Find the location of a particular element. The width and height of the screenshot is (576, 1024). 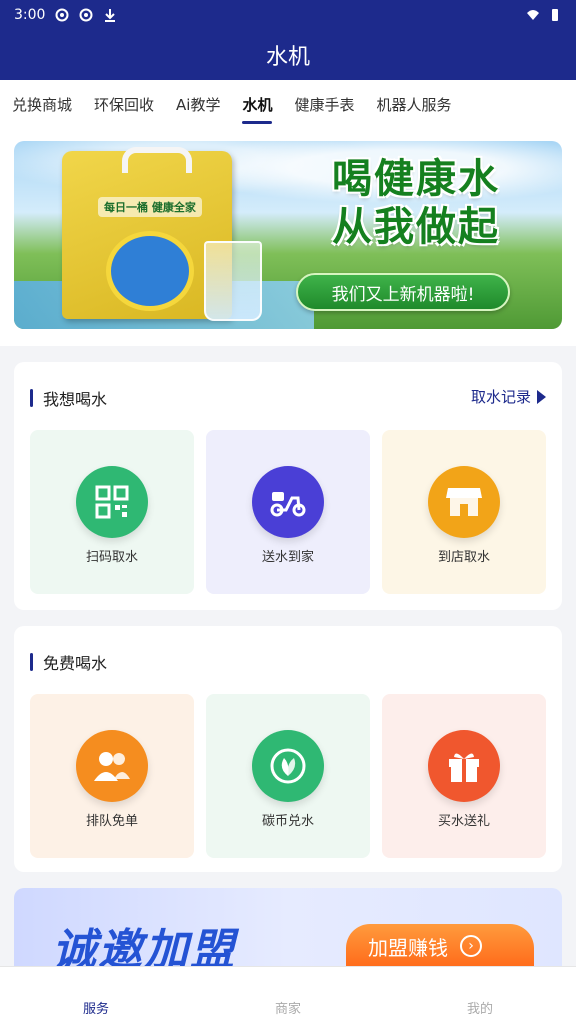

tab-robot-service: 机器人服务 is located at coordinates (414, 104).